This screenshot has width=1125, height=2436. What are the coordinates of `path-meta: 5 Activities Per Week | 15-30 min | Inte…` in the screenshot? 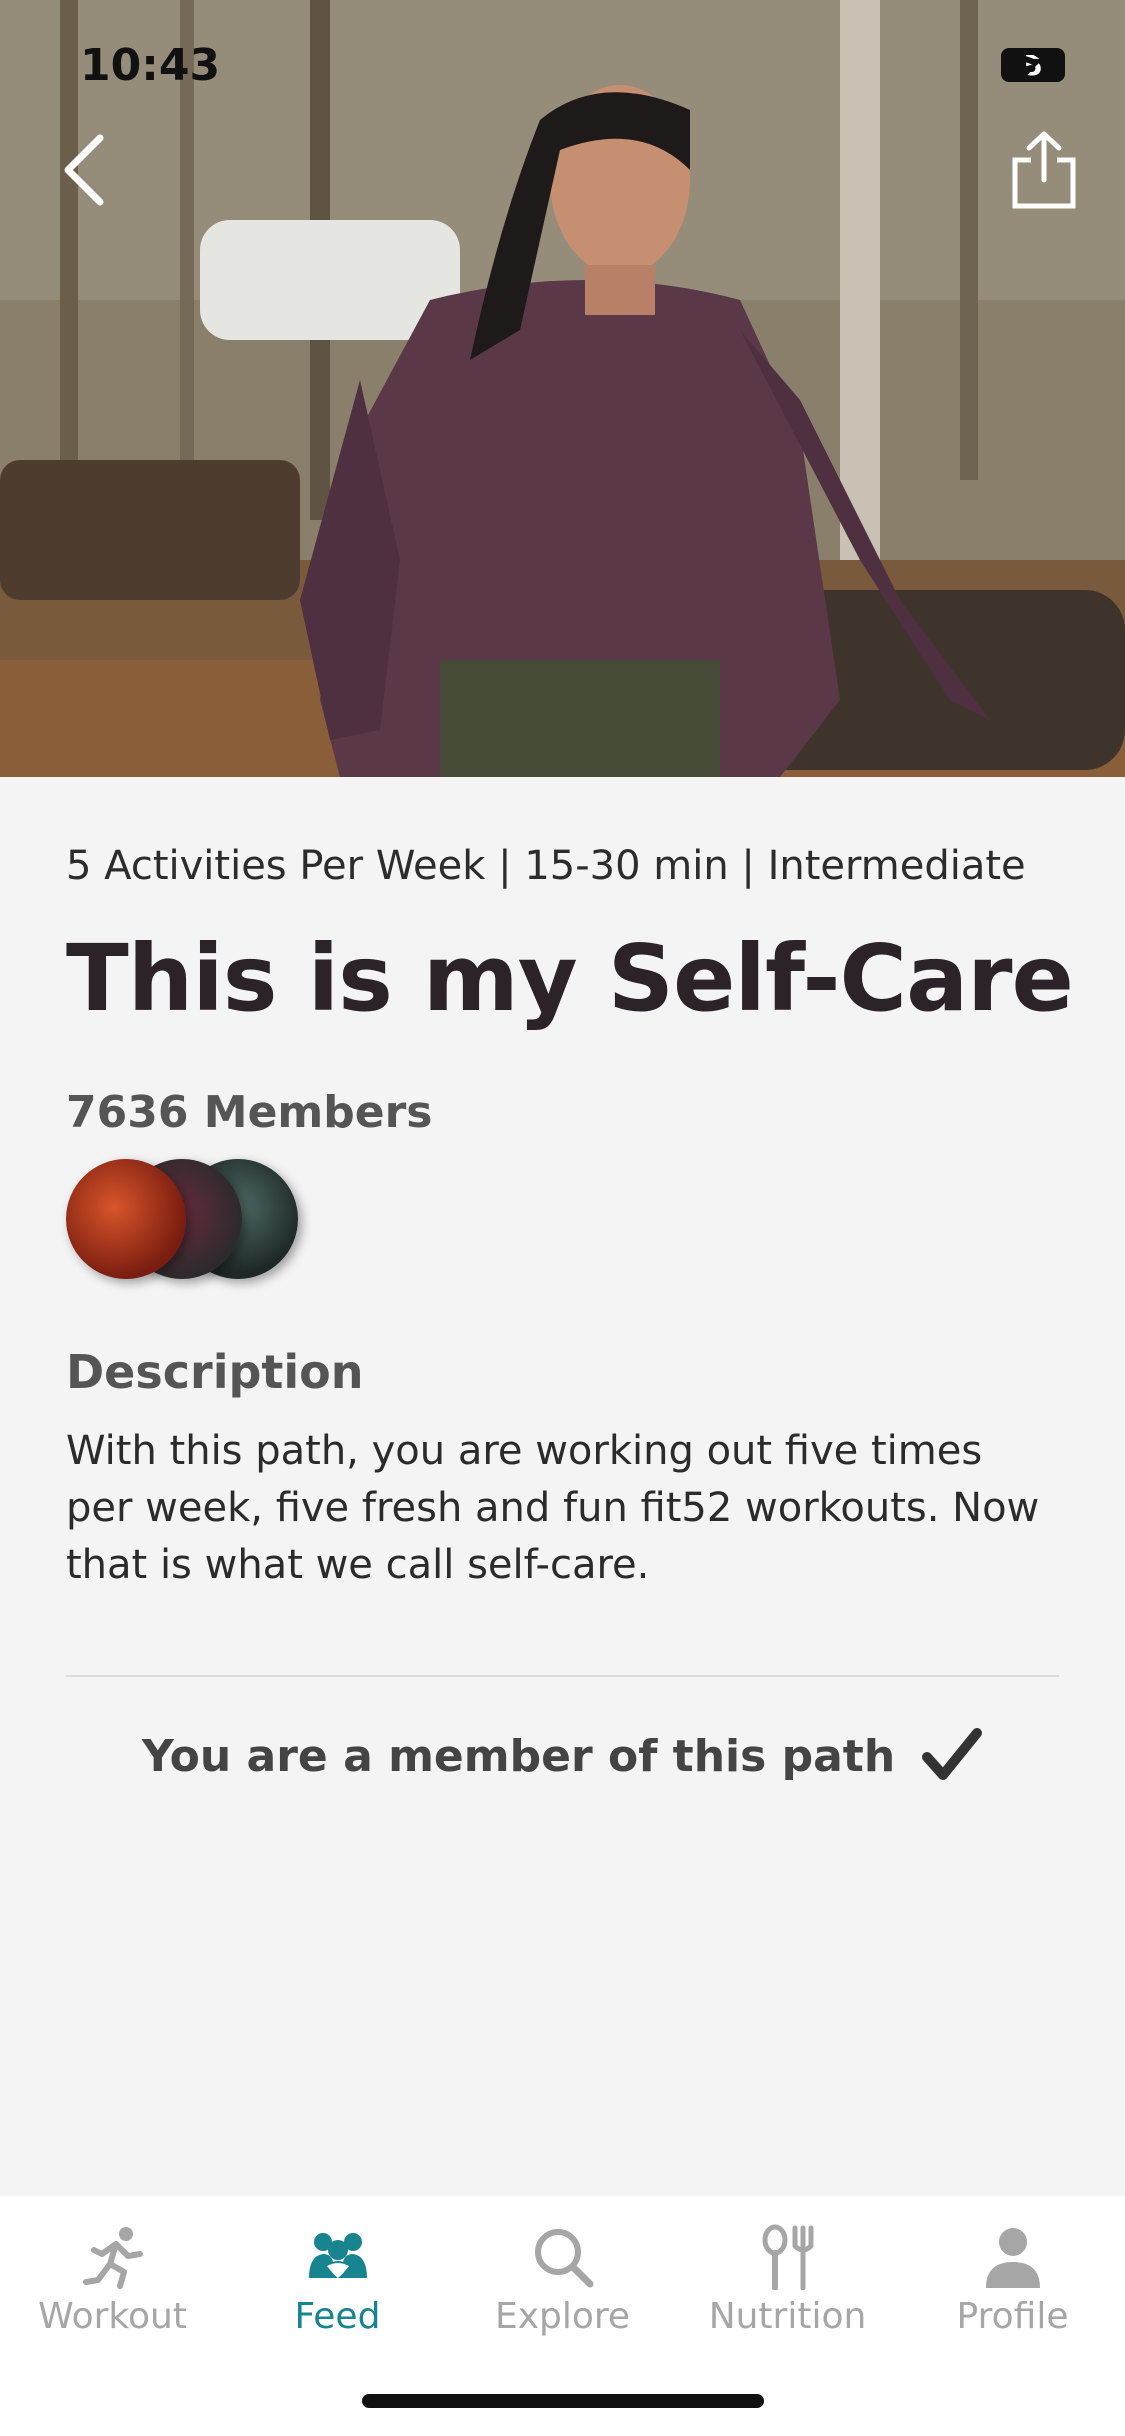 It's located at (546, 866).